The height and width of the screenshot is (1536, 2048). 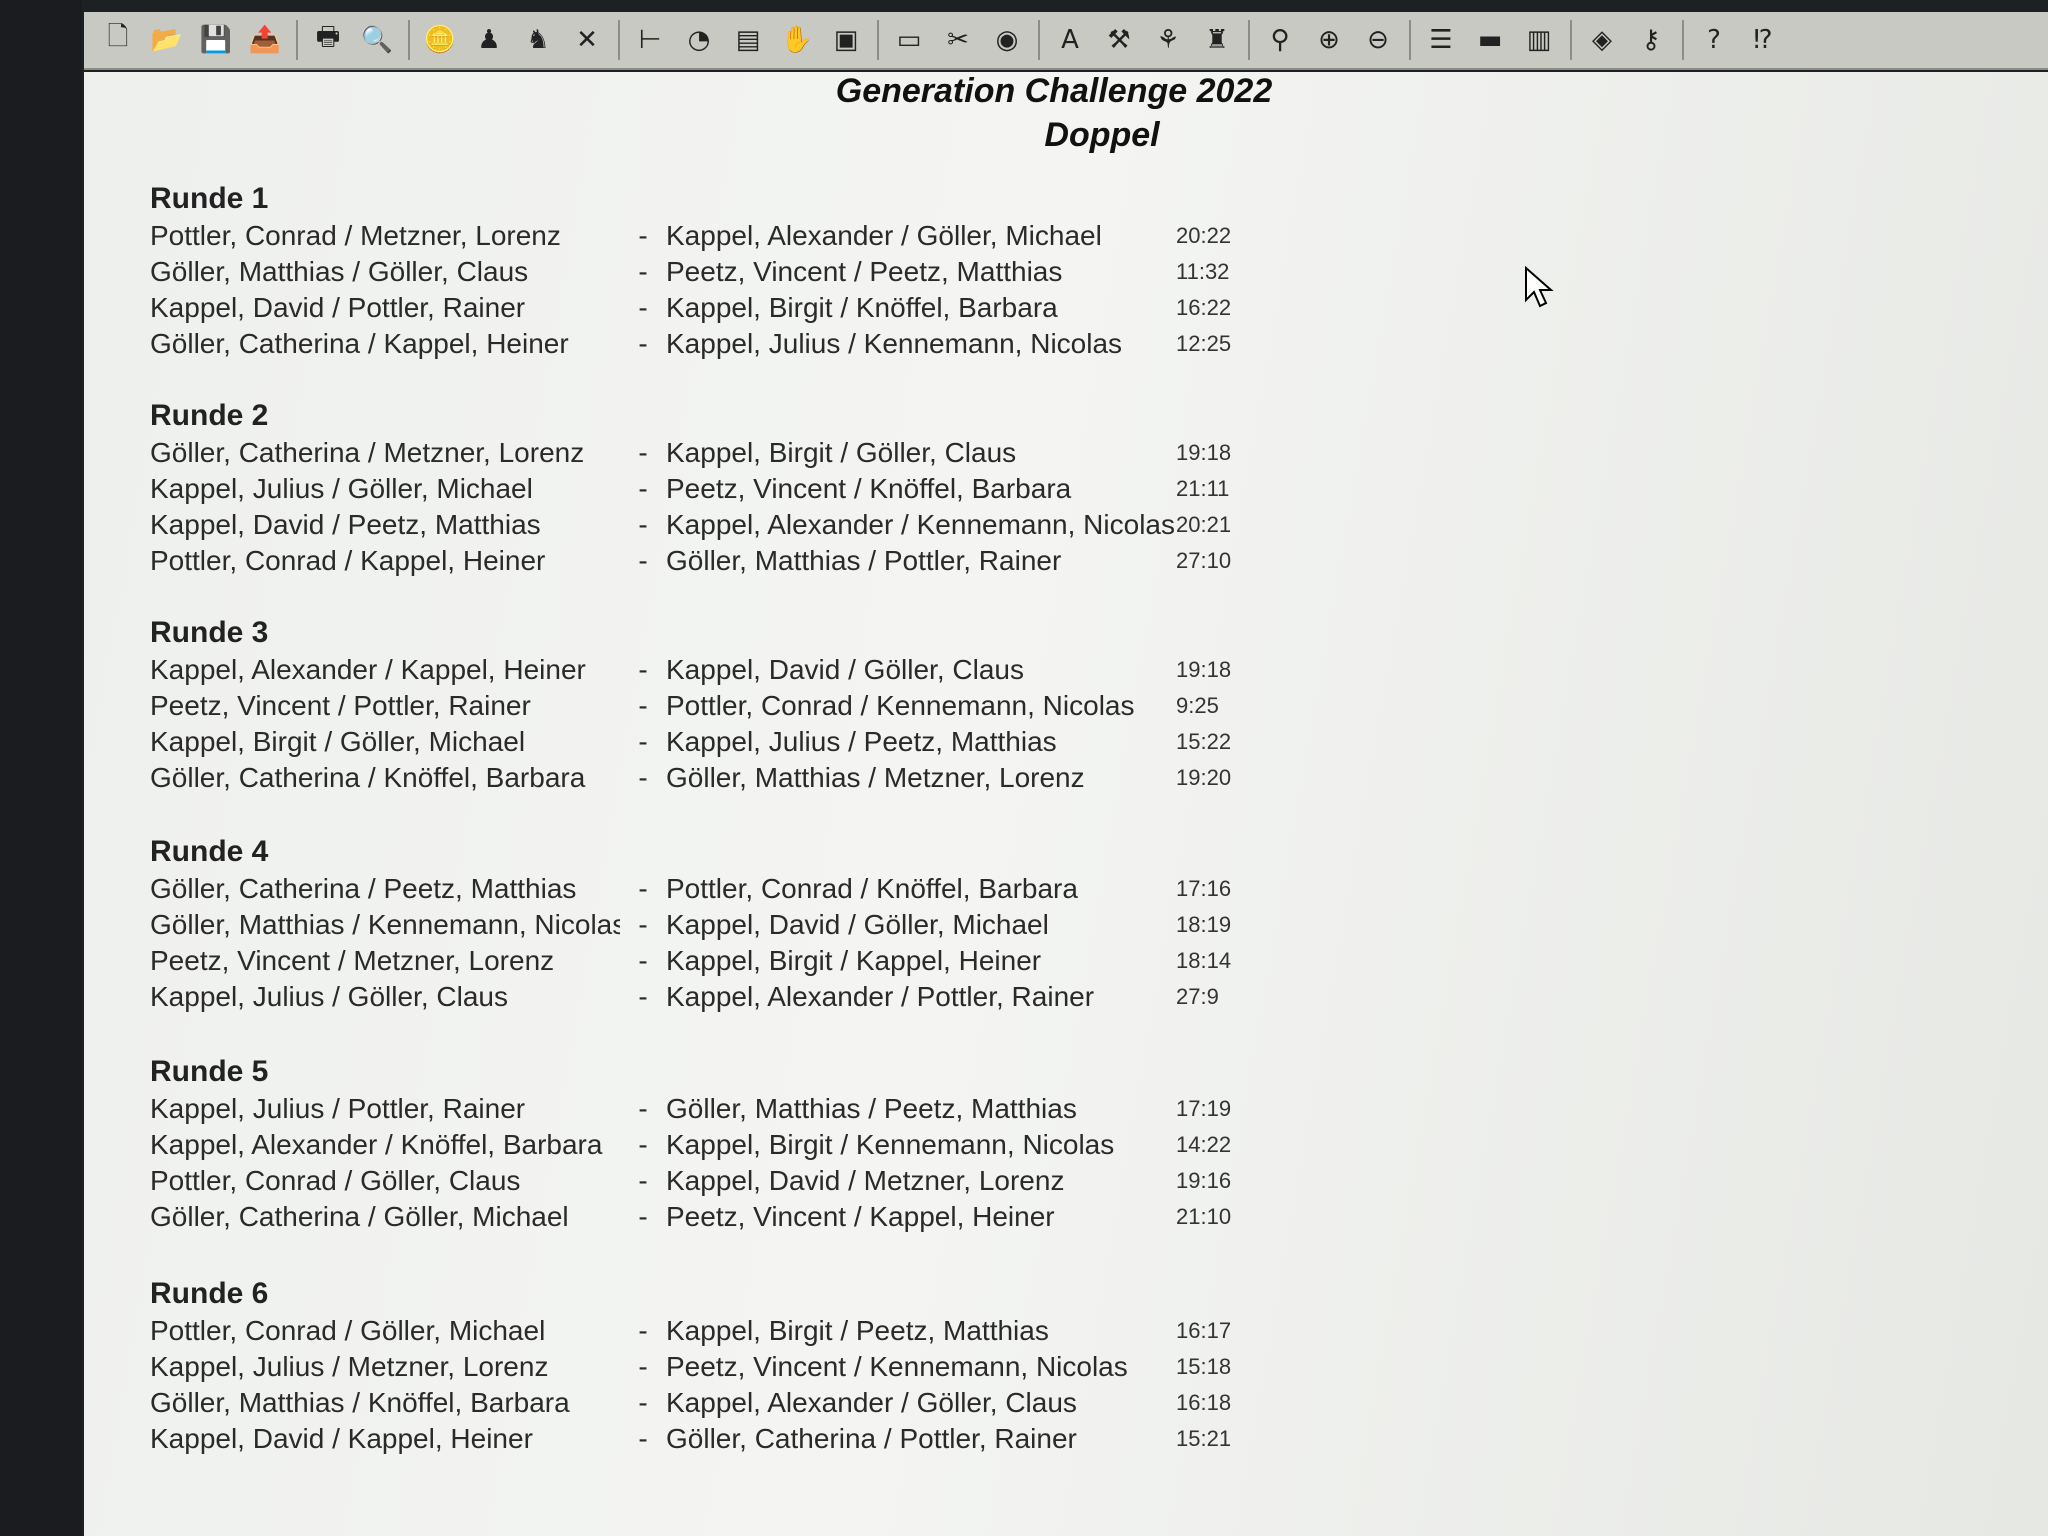 I want to click on team-a: Pottler, Conrad / Göller, Michael, so click(x=348, y=1330).